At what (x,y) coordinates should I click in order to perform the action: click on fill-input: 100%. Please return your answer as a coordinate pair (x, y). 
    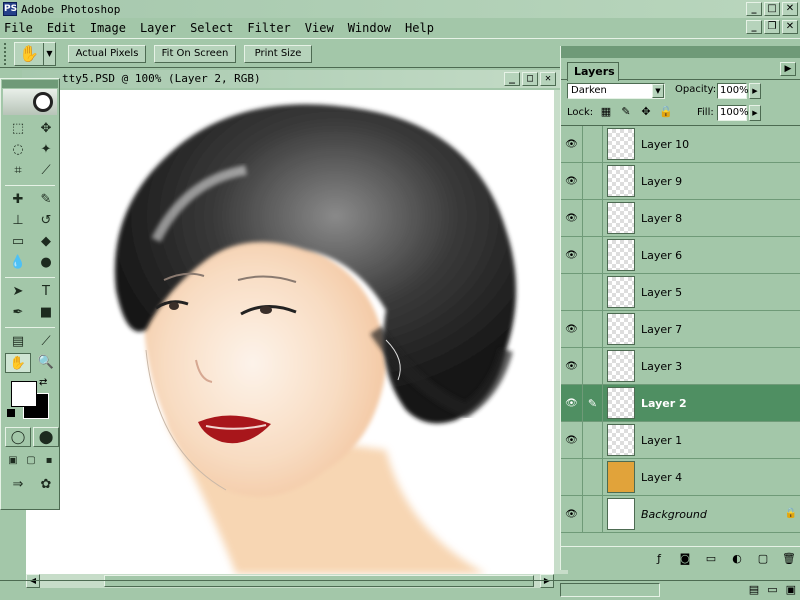
    Looking at the image, I should click on (733, 113).